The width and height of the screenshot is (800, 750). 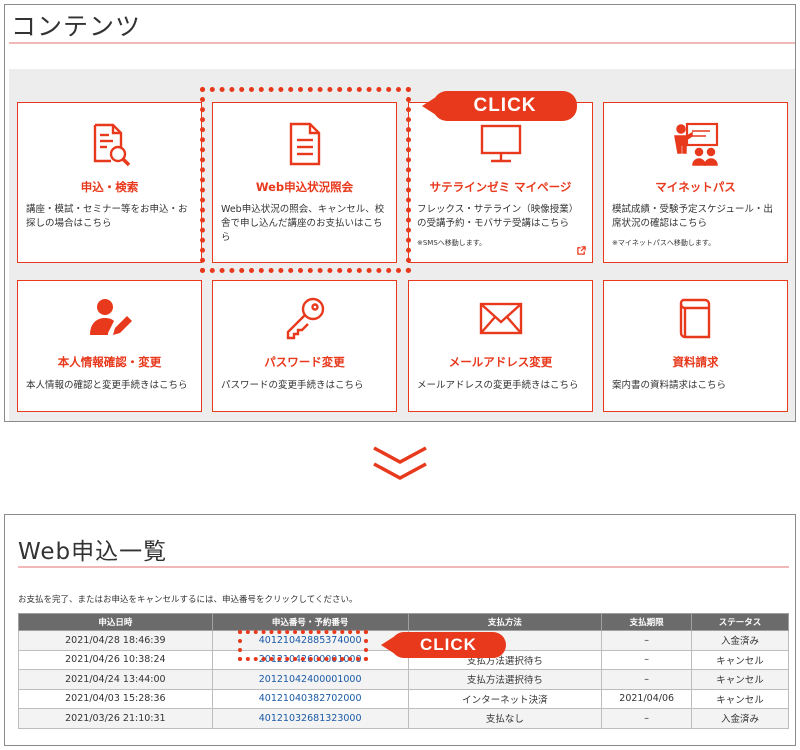 I want to click on card-note: ※SMSへ移動します。, so click(x=452, y=243).